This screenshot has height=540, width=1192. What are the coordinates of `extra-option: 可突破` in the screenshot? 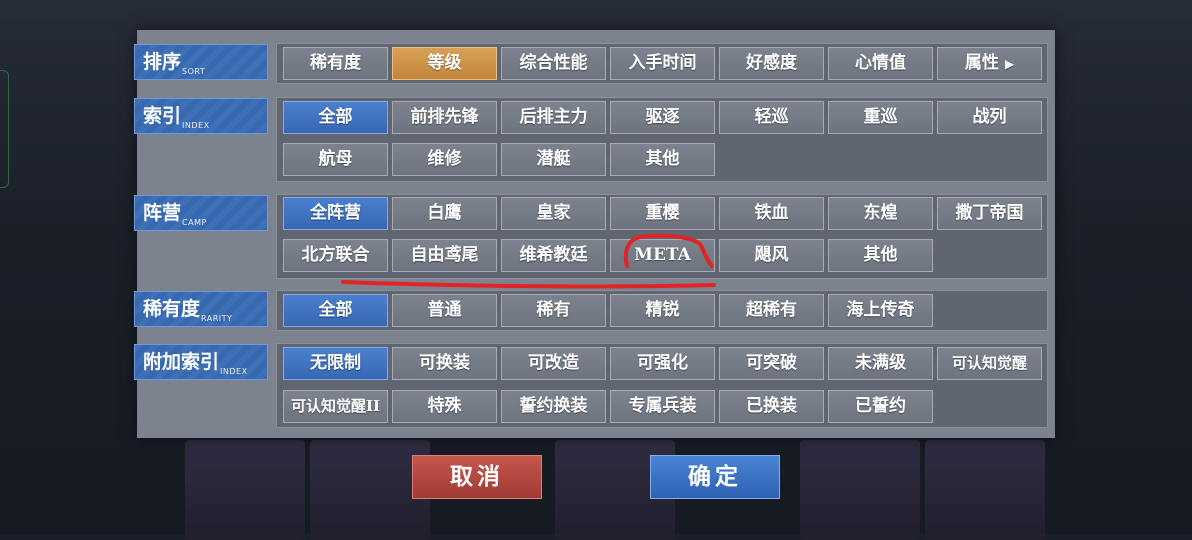 It's located at (771, 363).